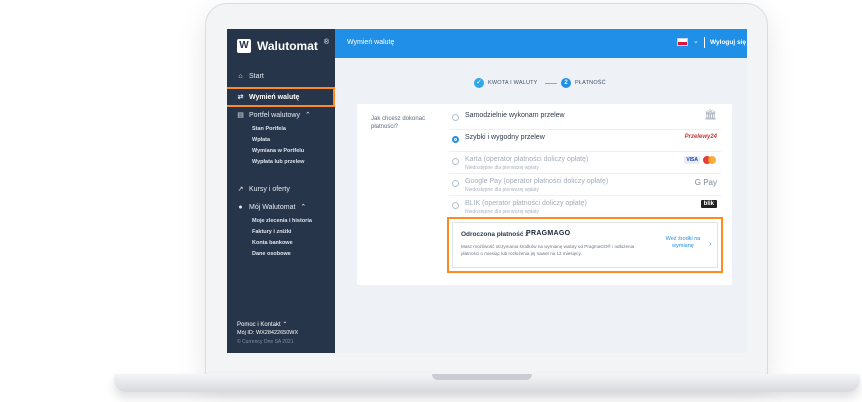 This screenshot has height=402, width=862. I want to click on help-contact-link: Pomoc i Kontakt ⌃, so click(262, 324).